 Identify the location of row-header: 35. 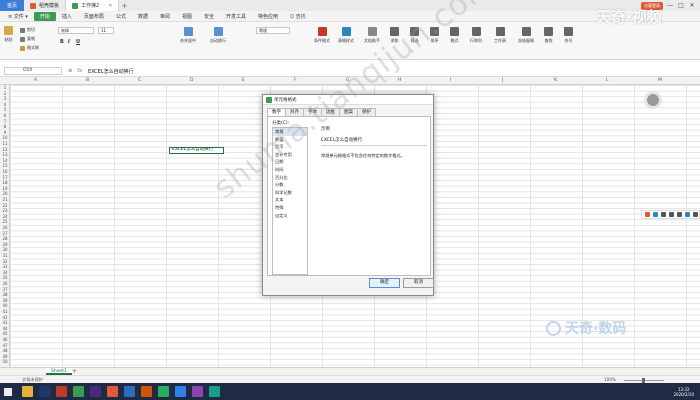
(5, 277).